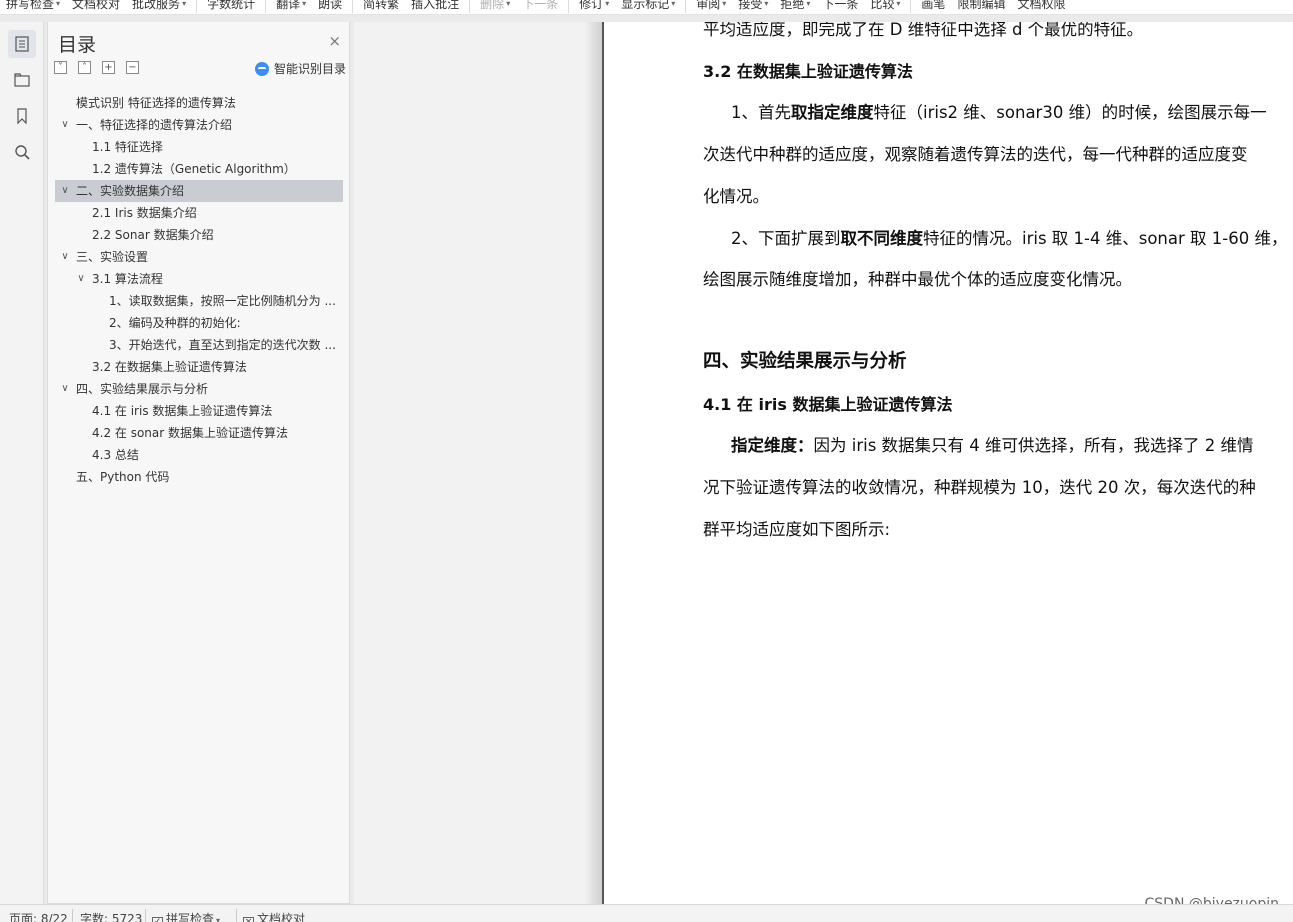  I want to click on chevron-up-icon: ˄, so click(84, 67).